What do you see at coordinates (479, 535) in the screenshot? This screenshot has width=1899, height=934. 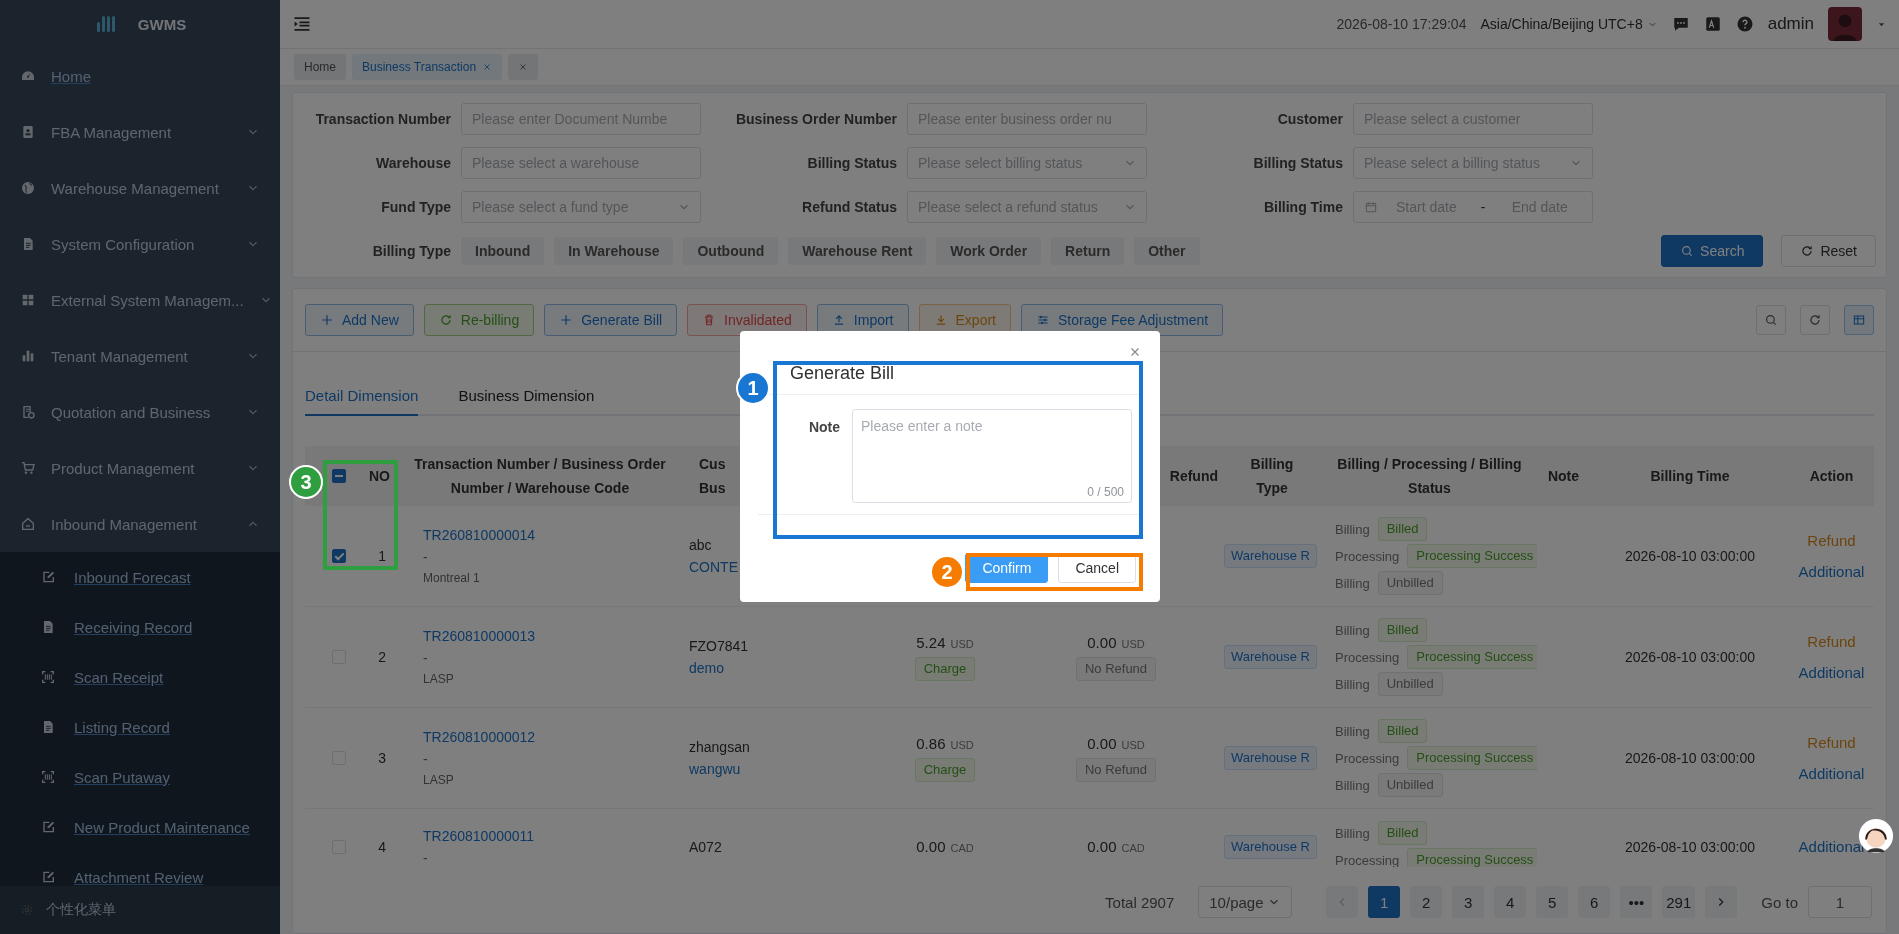 I see `transaction-link: TR260810000014` at bounding box center [479, 535].